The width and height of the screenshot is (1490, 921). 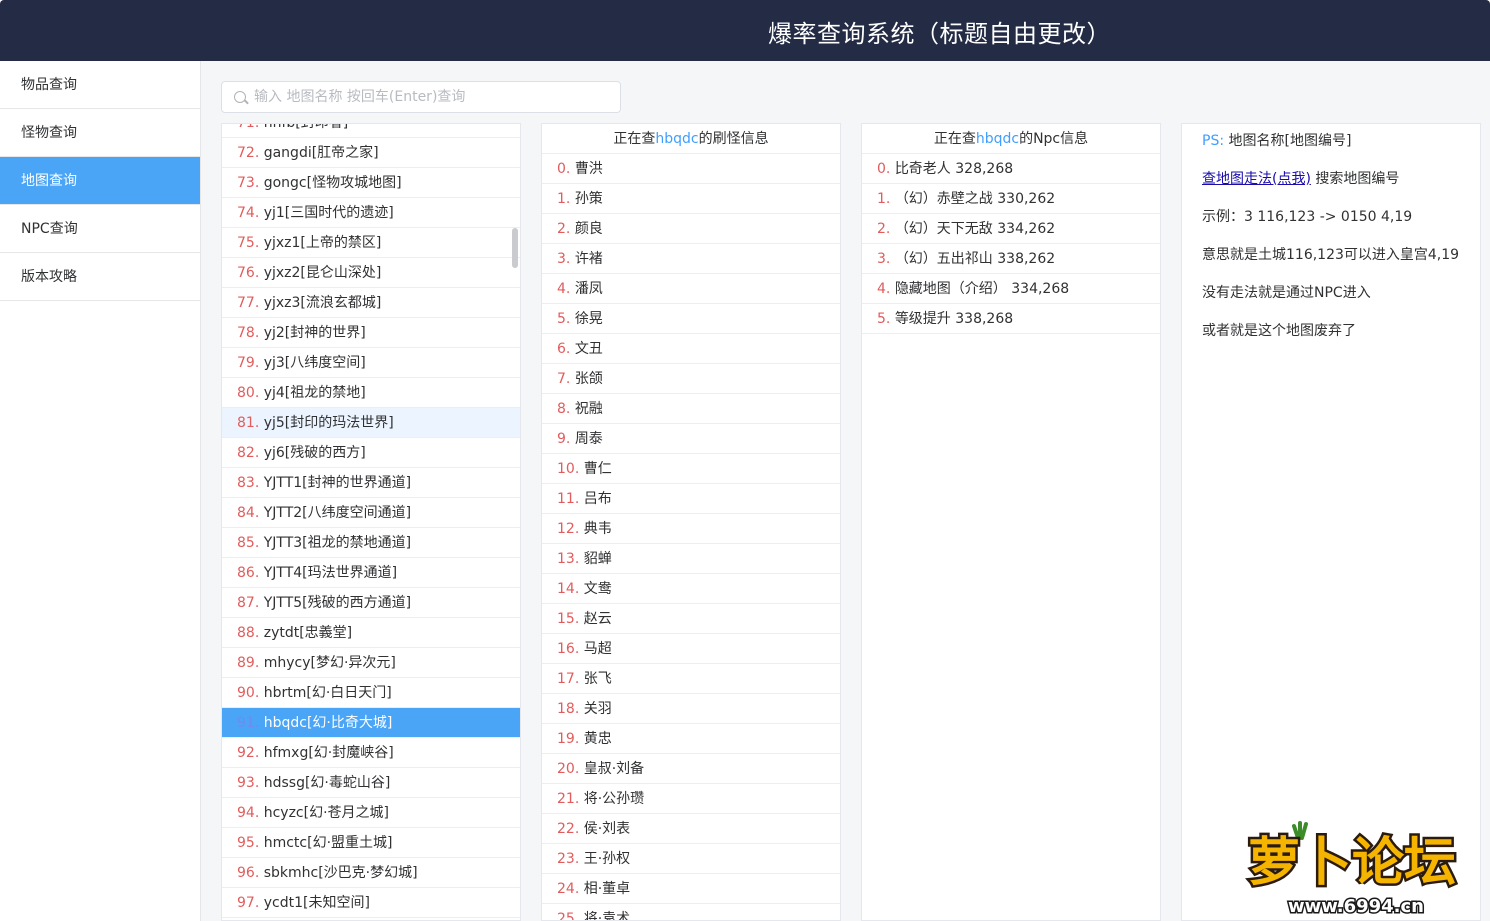 I want to click on map-list-item: 72. gangdi[肛帝之家], so click(x=371, y=153).